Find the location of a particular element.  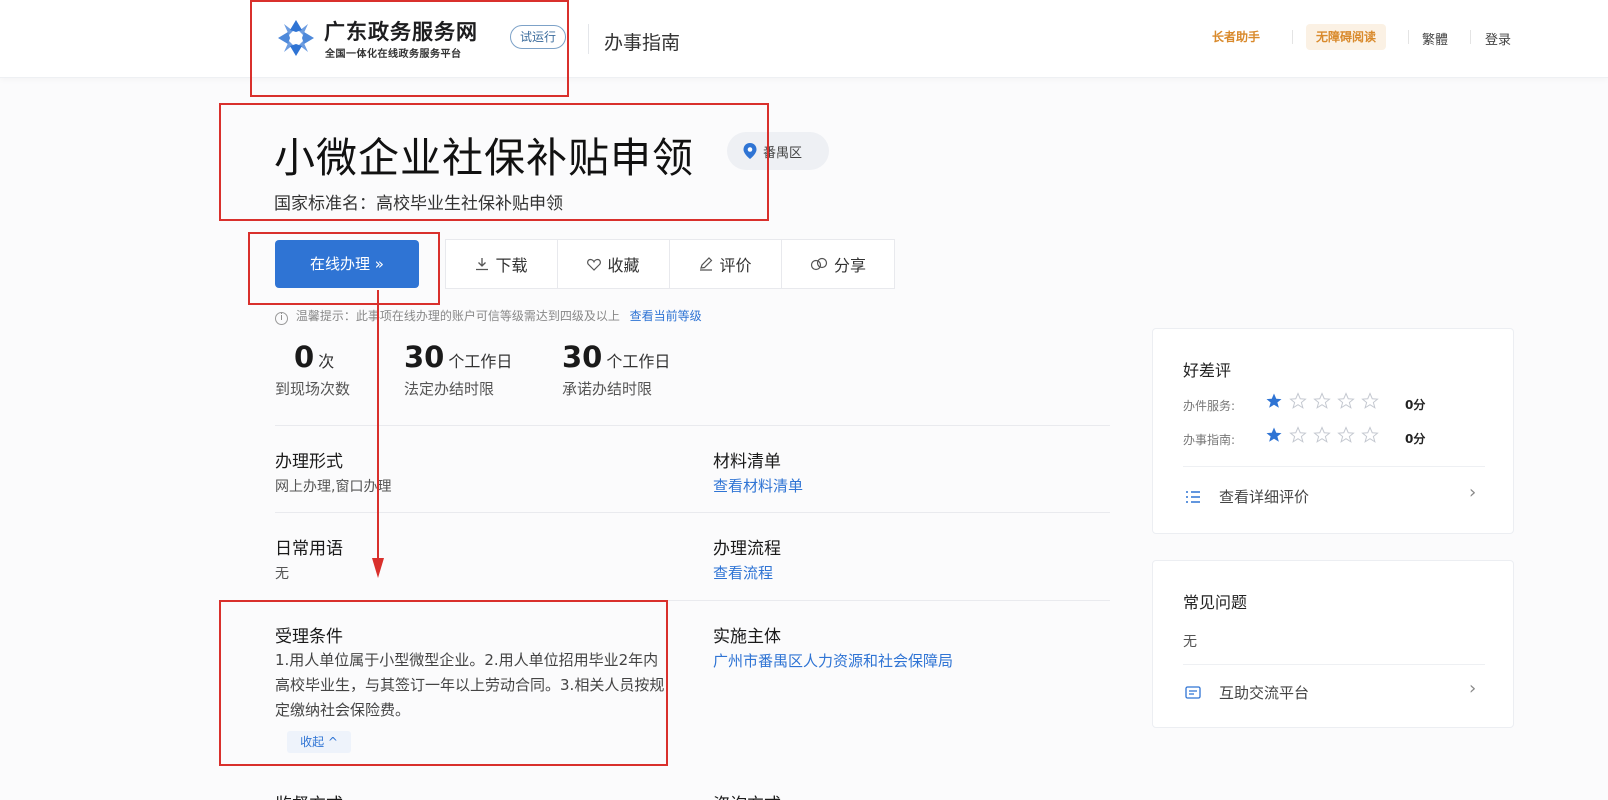

handle-form-label: 办理形式 is located at coordinates (309, 462).